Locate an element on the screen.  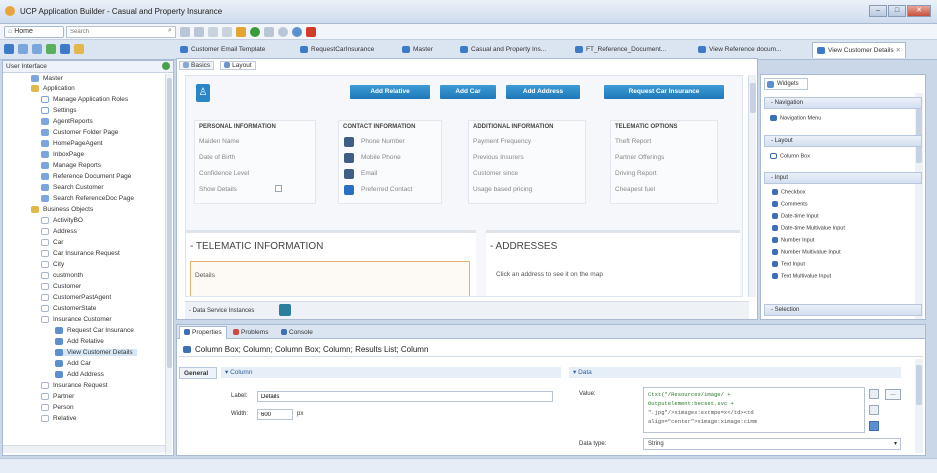
grid-icon is located at coordinates (65, 49).